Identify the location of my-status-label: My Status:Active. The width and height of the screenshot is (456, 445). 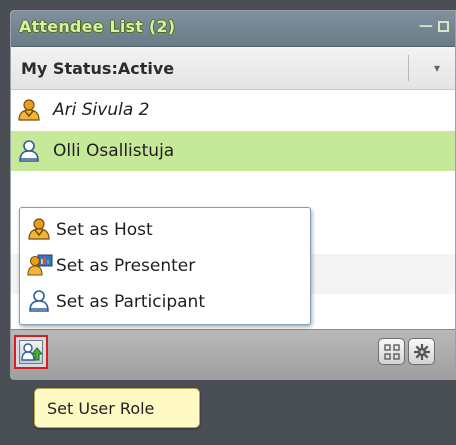
(98, 68).